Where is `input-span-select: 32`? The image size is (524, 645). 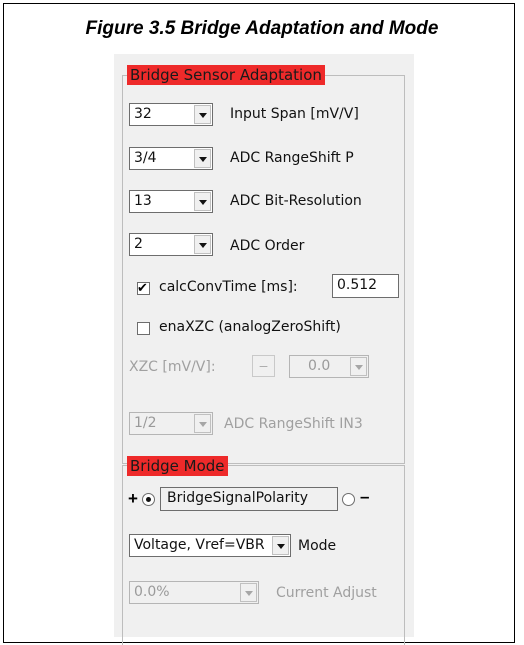
input-span-select: 32 is located at coordinates (171, 114).